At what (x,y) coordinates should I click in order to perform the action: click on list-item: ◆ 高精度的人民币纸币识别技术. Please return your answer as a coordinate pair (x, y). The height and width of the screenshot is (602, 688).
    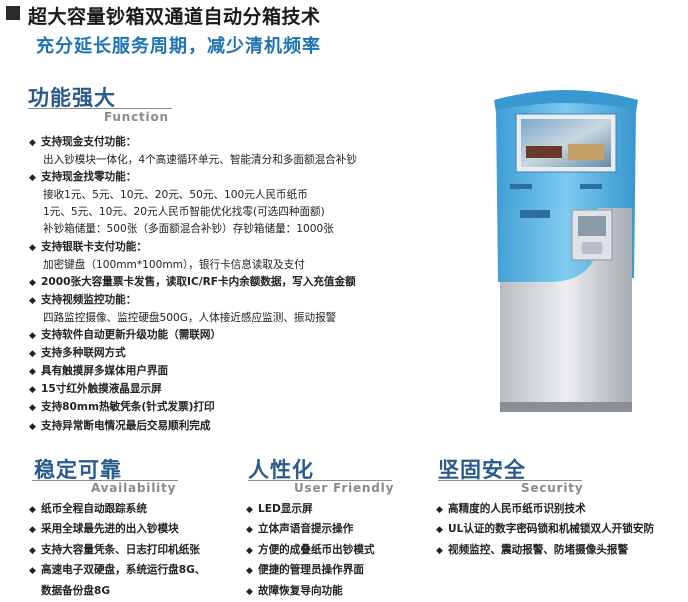
    Looking at the image, I should click on (561, 510).